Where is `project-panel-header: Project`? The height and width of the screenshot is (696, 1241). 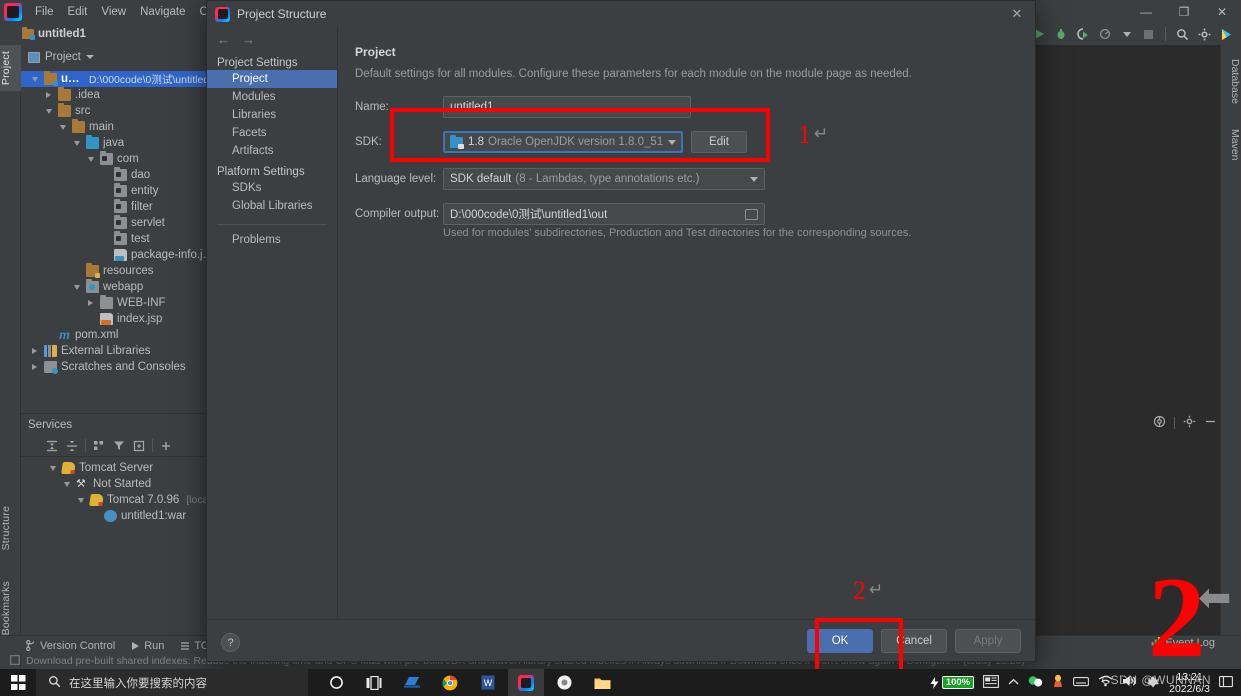 project-panel-header: Project is located at coordinates (120, 57).